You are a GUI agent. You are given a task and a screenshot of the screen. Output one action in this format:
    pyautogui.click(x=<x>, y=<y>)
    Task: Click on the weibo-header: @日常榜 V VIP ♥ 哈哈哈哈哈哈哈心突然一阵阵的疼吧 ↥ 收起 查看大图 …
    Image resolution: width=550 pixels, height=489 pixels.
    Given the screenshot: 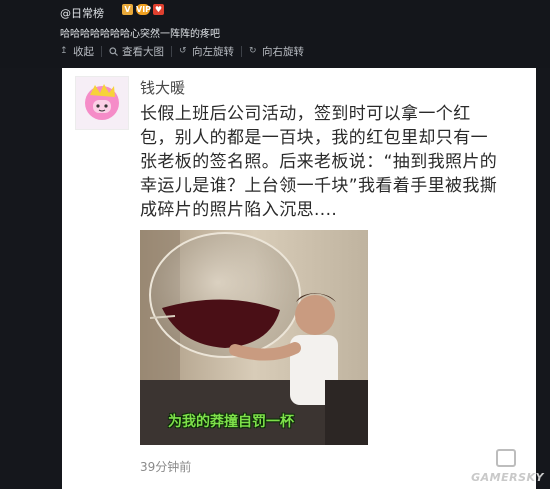 What is the action you would take?
    pyautogui.click(x=275, y=34)
    